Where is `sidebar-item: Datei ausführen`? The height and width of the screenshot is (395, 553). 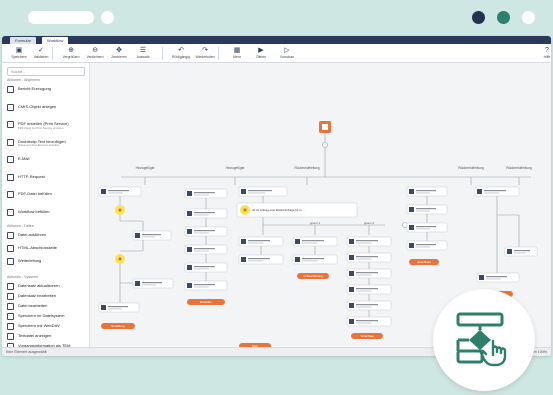
sidebar-item: Datei ausführen is located at coordinates (47, 236).